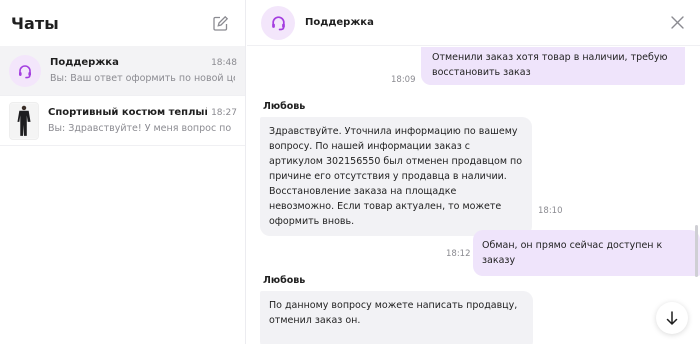  Describe the element at coordinates (142, 78) in the screenshot. I see `chat-preview: Вы: Ваш ответ оформить по новой цене` at that location.